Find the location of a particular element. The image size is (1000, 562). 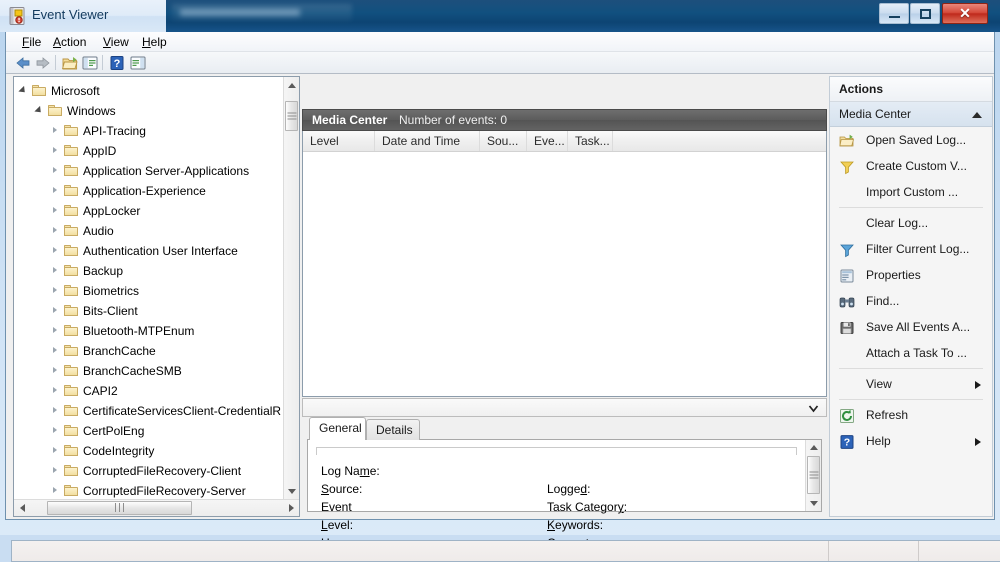

tree-item-corruptedfilerecovery-client: CorruptedFileRecovery-Client is located at coordinates (149, 471).